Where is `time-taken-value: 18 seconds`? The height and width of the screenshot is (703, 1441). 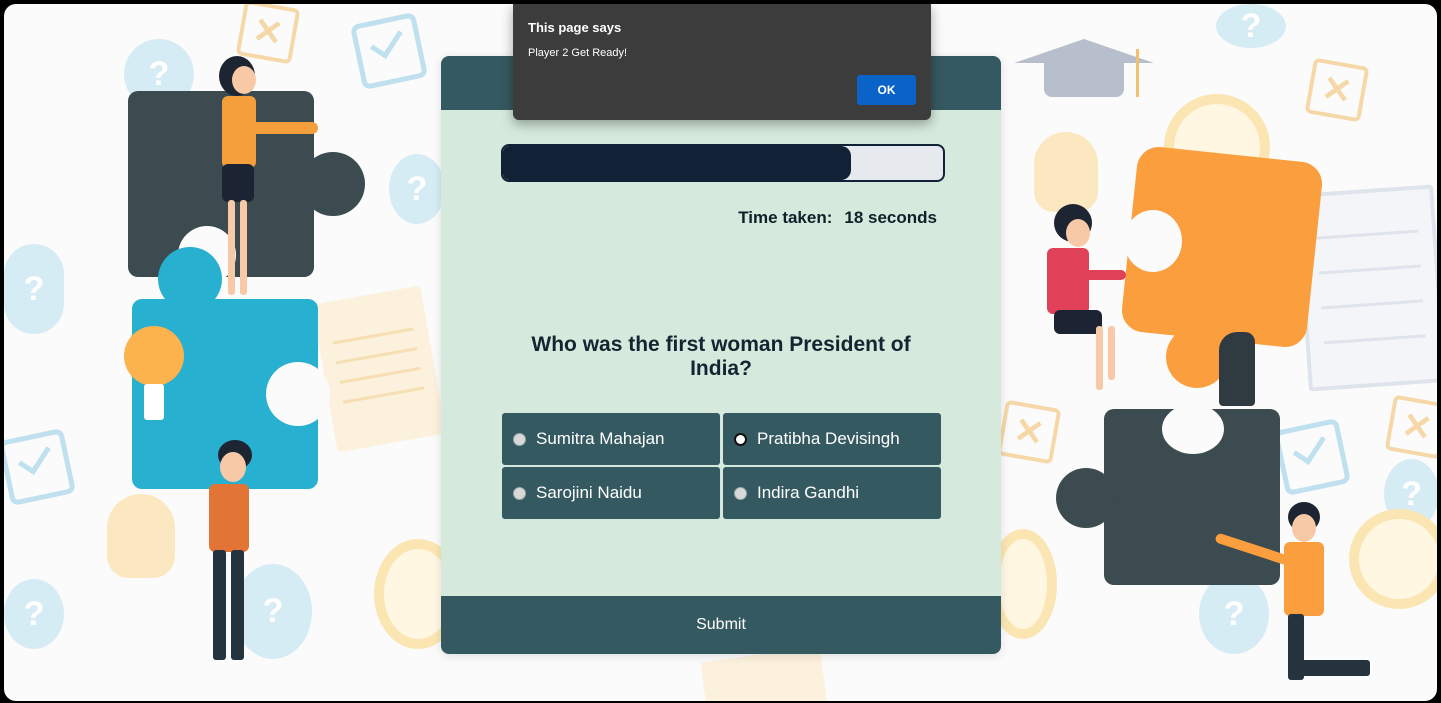 time-taken-value: 18 seconds is located at coordinates (890, 217).